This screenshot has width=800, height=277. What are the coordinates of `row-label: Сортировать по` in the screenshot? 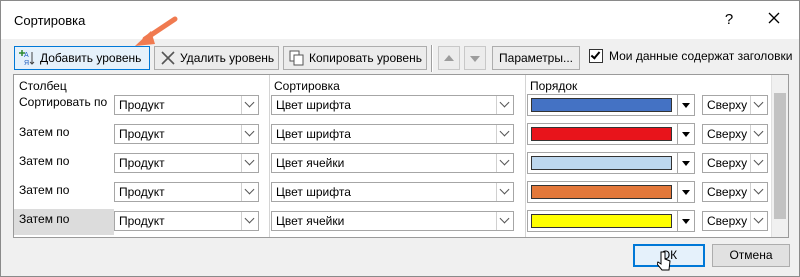 It's located at (63, 102).